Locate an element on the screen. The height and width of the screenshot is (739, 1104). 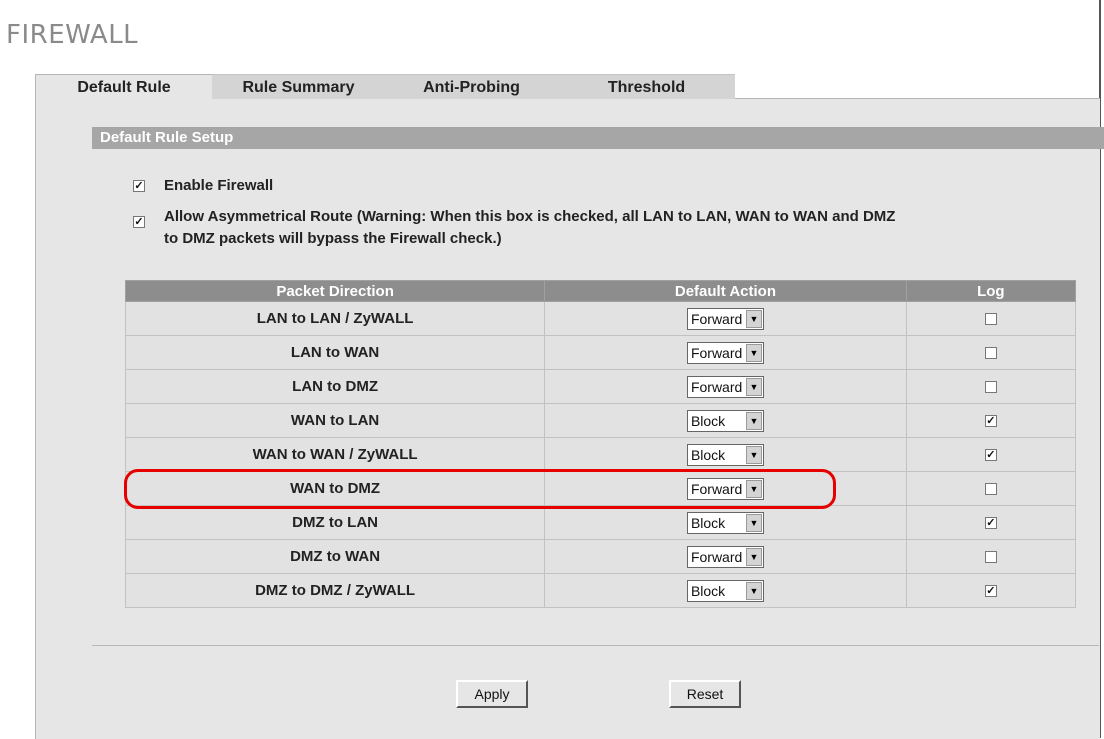
table-row: WAN to LAN Block ▼ ✓ is located at coordinates (600, 420).